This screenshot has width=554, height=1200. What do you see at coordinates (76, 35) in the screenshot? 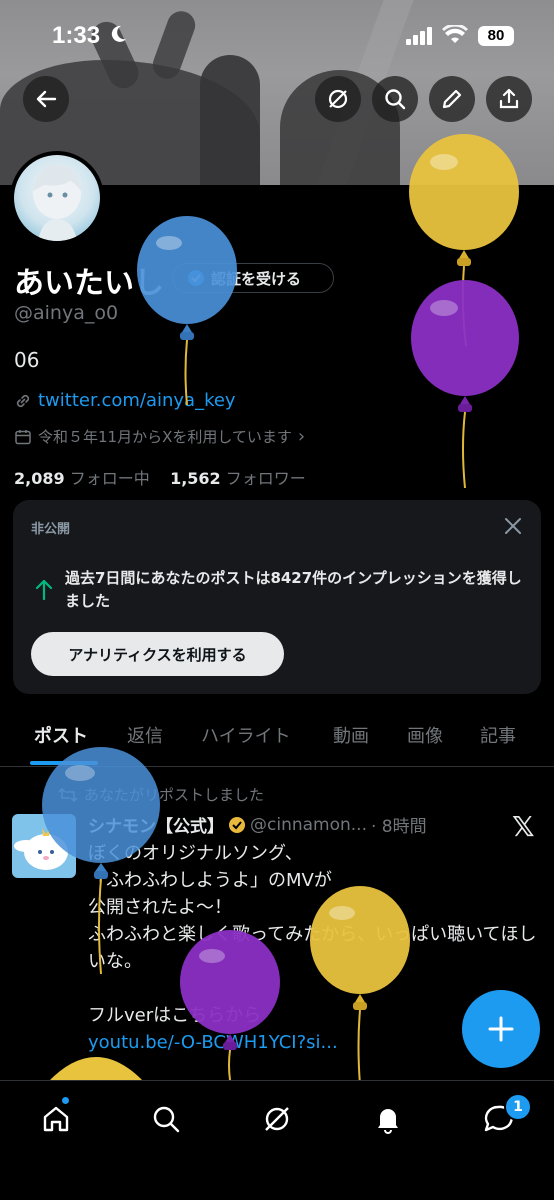
I see `status-time: 1:33` at bounding box center [76, 35].